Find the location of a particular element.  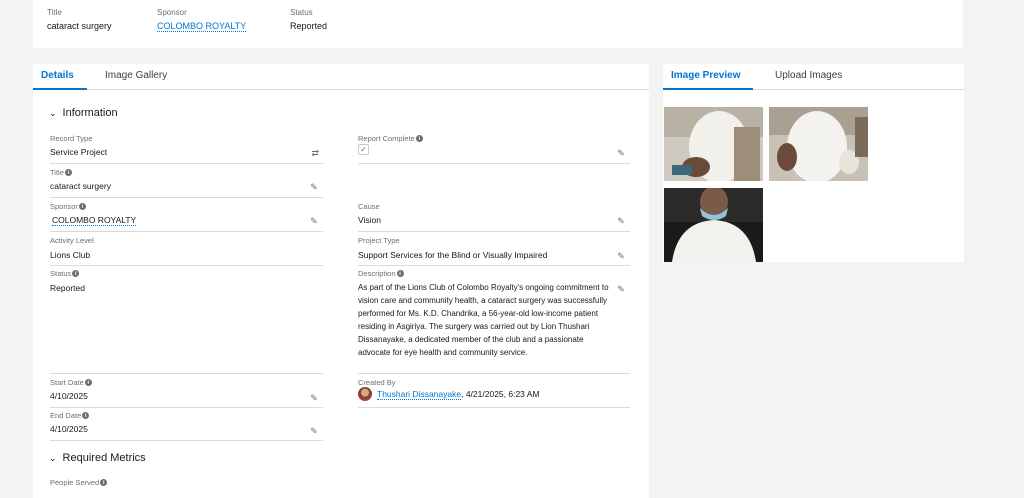

section-information-title: Information is located at coordinates (90, 113).